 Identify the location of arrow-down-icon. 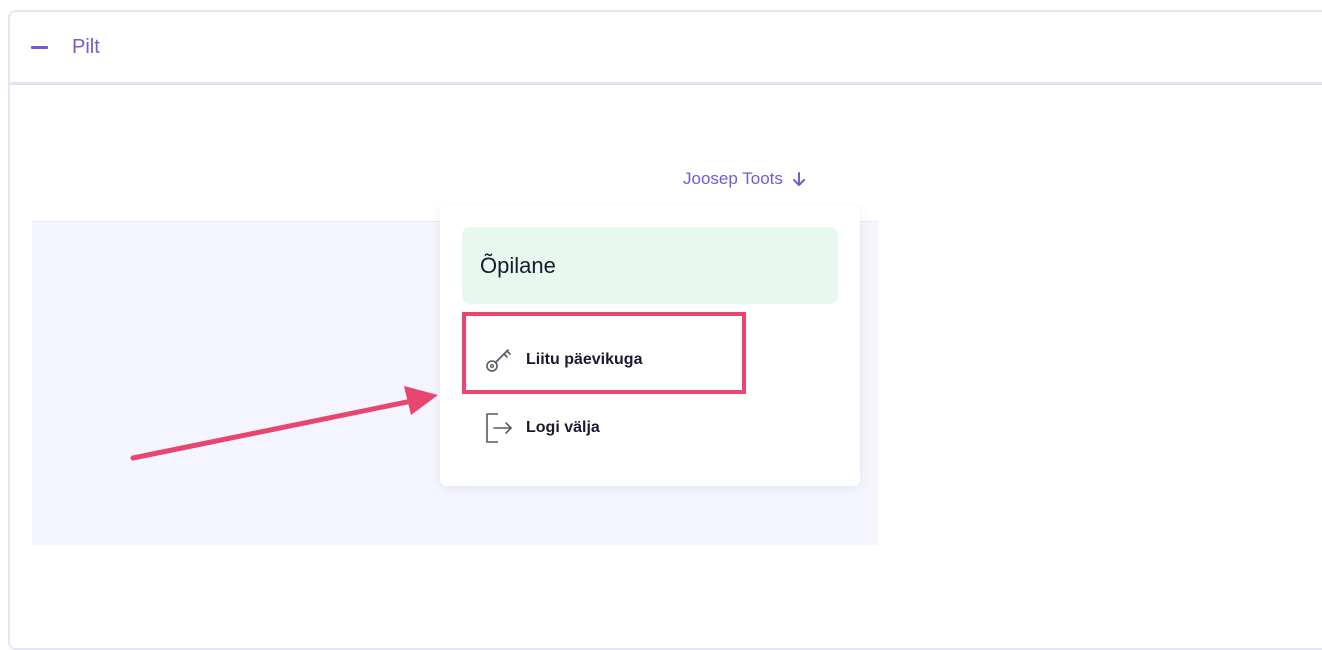
(799, 179).